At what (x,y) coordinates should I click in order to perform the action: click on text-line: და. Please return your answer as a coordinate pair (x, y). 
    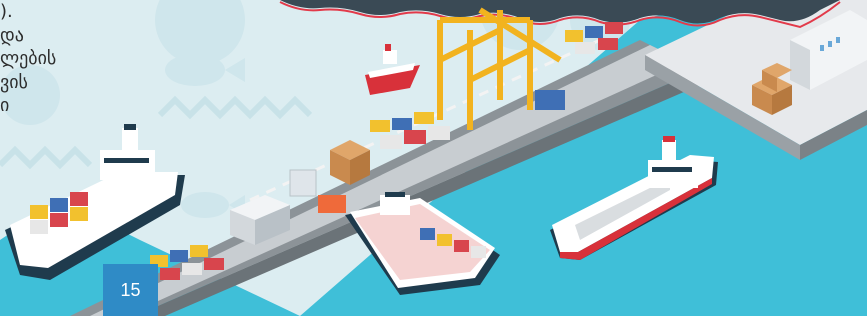
    Looking at the image, I should click on (12, 35).